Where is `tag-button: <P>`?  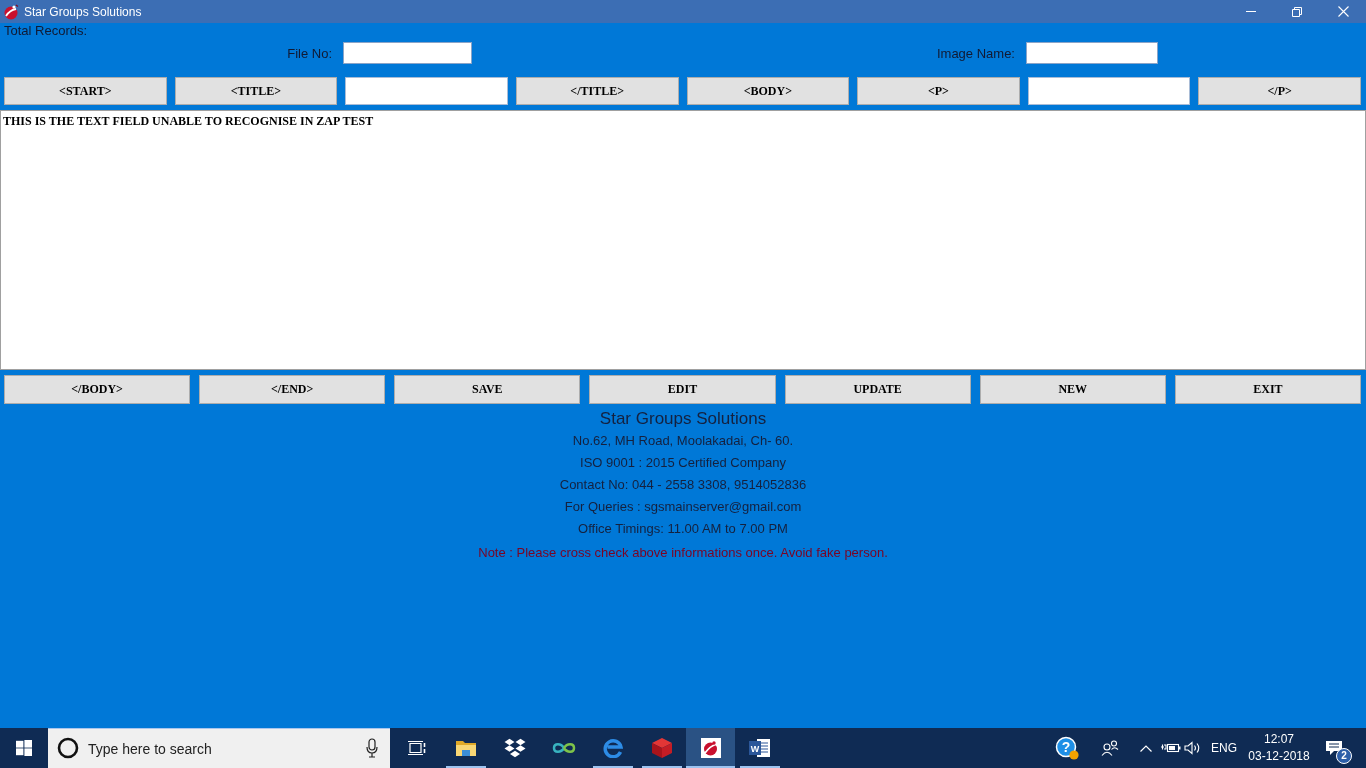 tag-button: <P> is located at coordinates (938, 91).